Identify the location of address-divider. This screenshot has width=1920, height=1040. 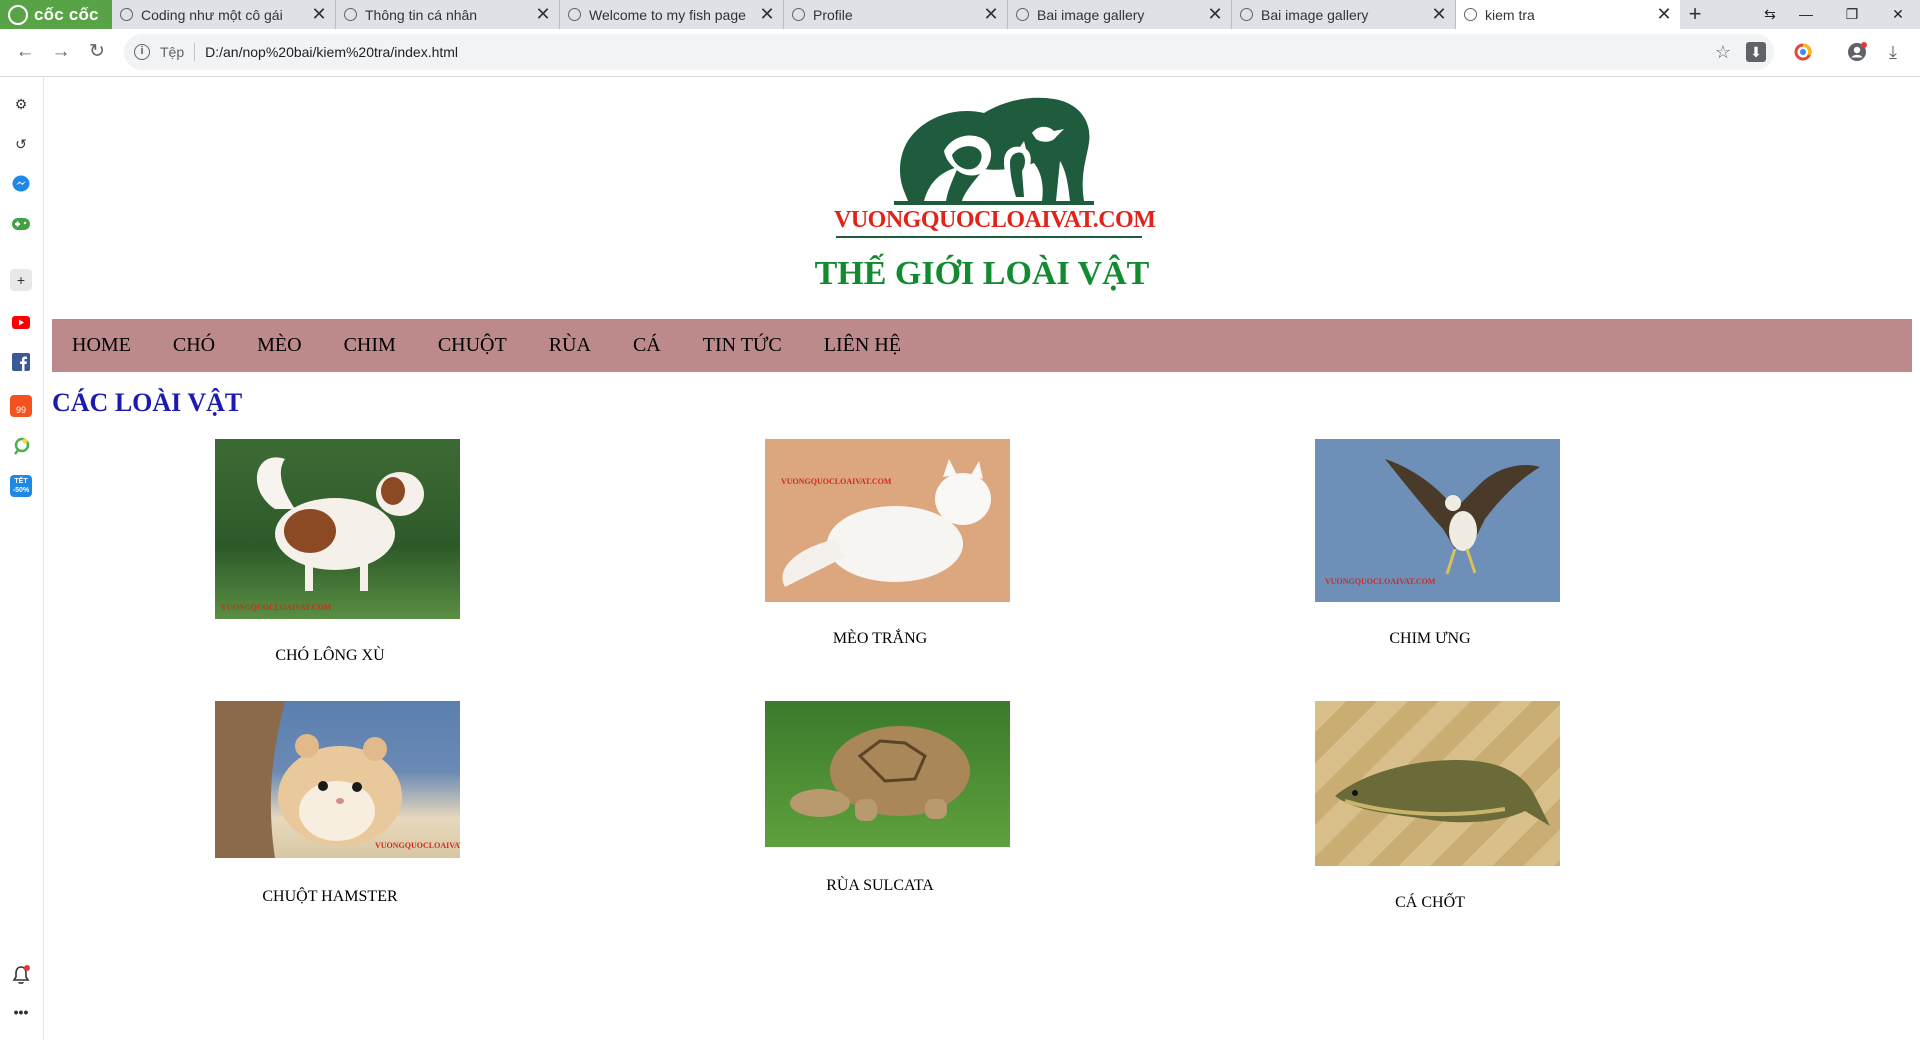
(195, 52).